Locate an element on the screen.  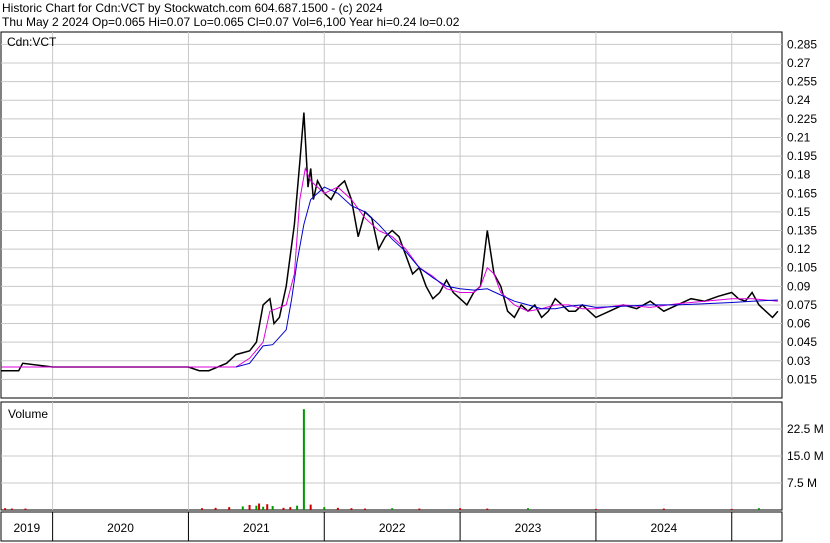
price-tick-label: 0.135 is located at coordinates (802, 231).